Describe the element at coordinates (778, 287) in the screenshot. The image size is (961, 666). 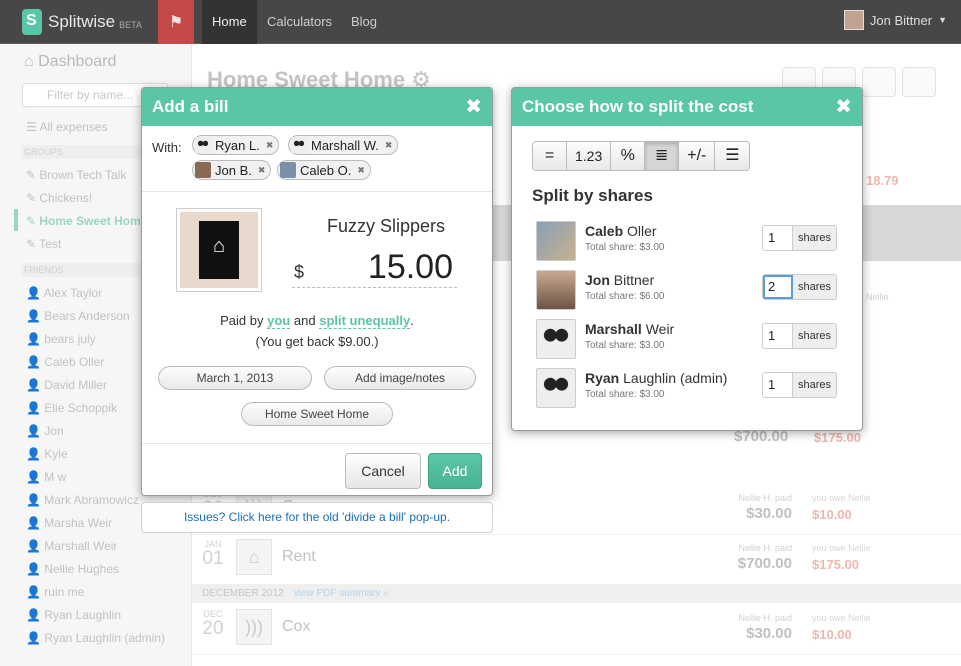
I see `shares-input: 2` at that location.